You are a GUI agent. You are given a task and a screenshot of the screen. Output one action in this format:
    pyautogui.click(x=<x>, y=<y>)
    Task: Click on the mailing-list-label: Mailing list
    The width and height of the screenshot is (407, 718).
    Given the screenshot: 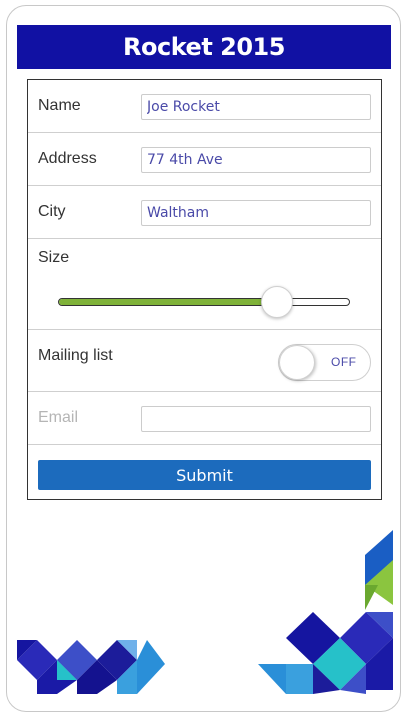 What is the action you would take?
    pyautogui.click(x=75, y=355)
    